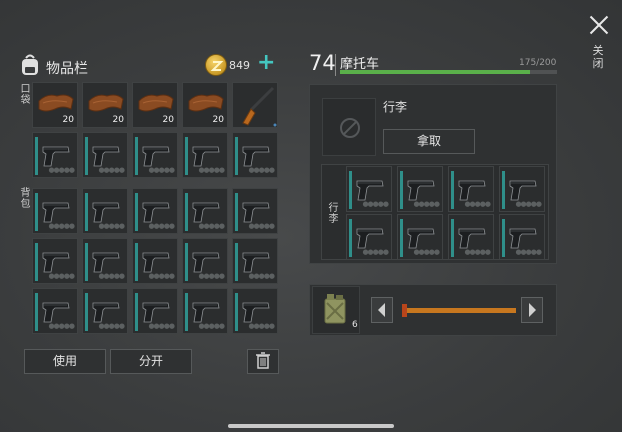 The width and height of the screenshot is (622, 432). What do you see at coordinates (538, 63) in the screenshot?
I see `vehicle-capacity: 175/200` at bounding box center [538, 63].